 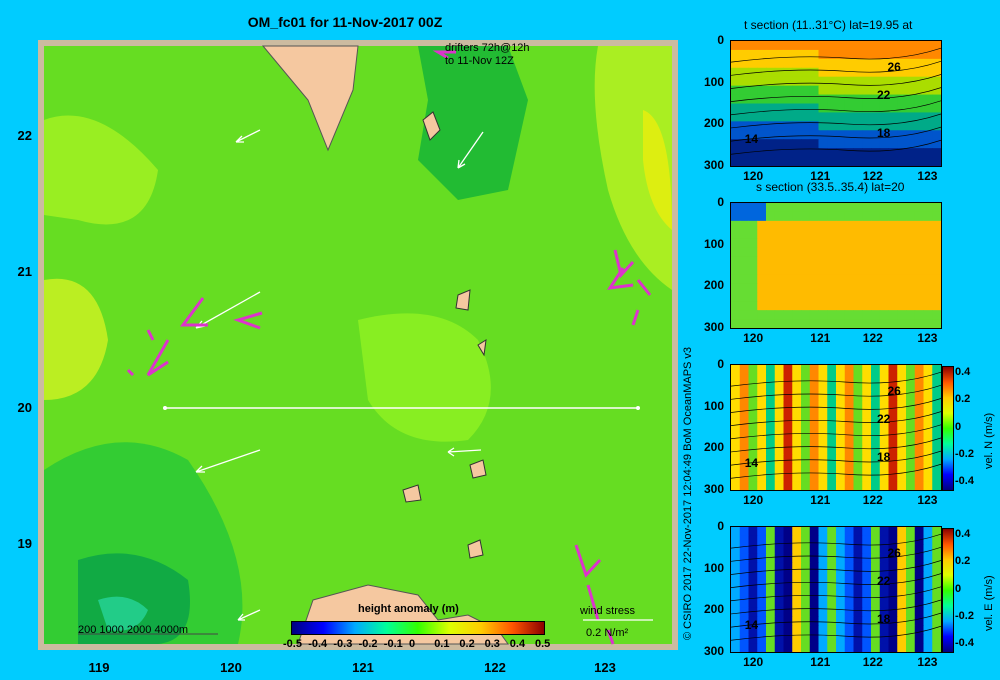 What do you see at coordinates (292, 644) in the screenshot?
I see `colorbar-tick-label: -0.5` at bounding box center [292, 644].